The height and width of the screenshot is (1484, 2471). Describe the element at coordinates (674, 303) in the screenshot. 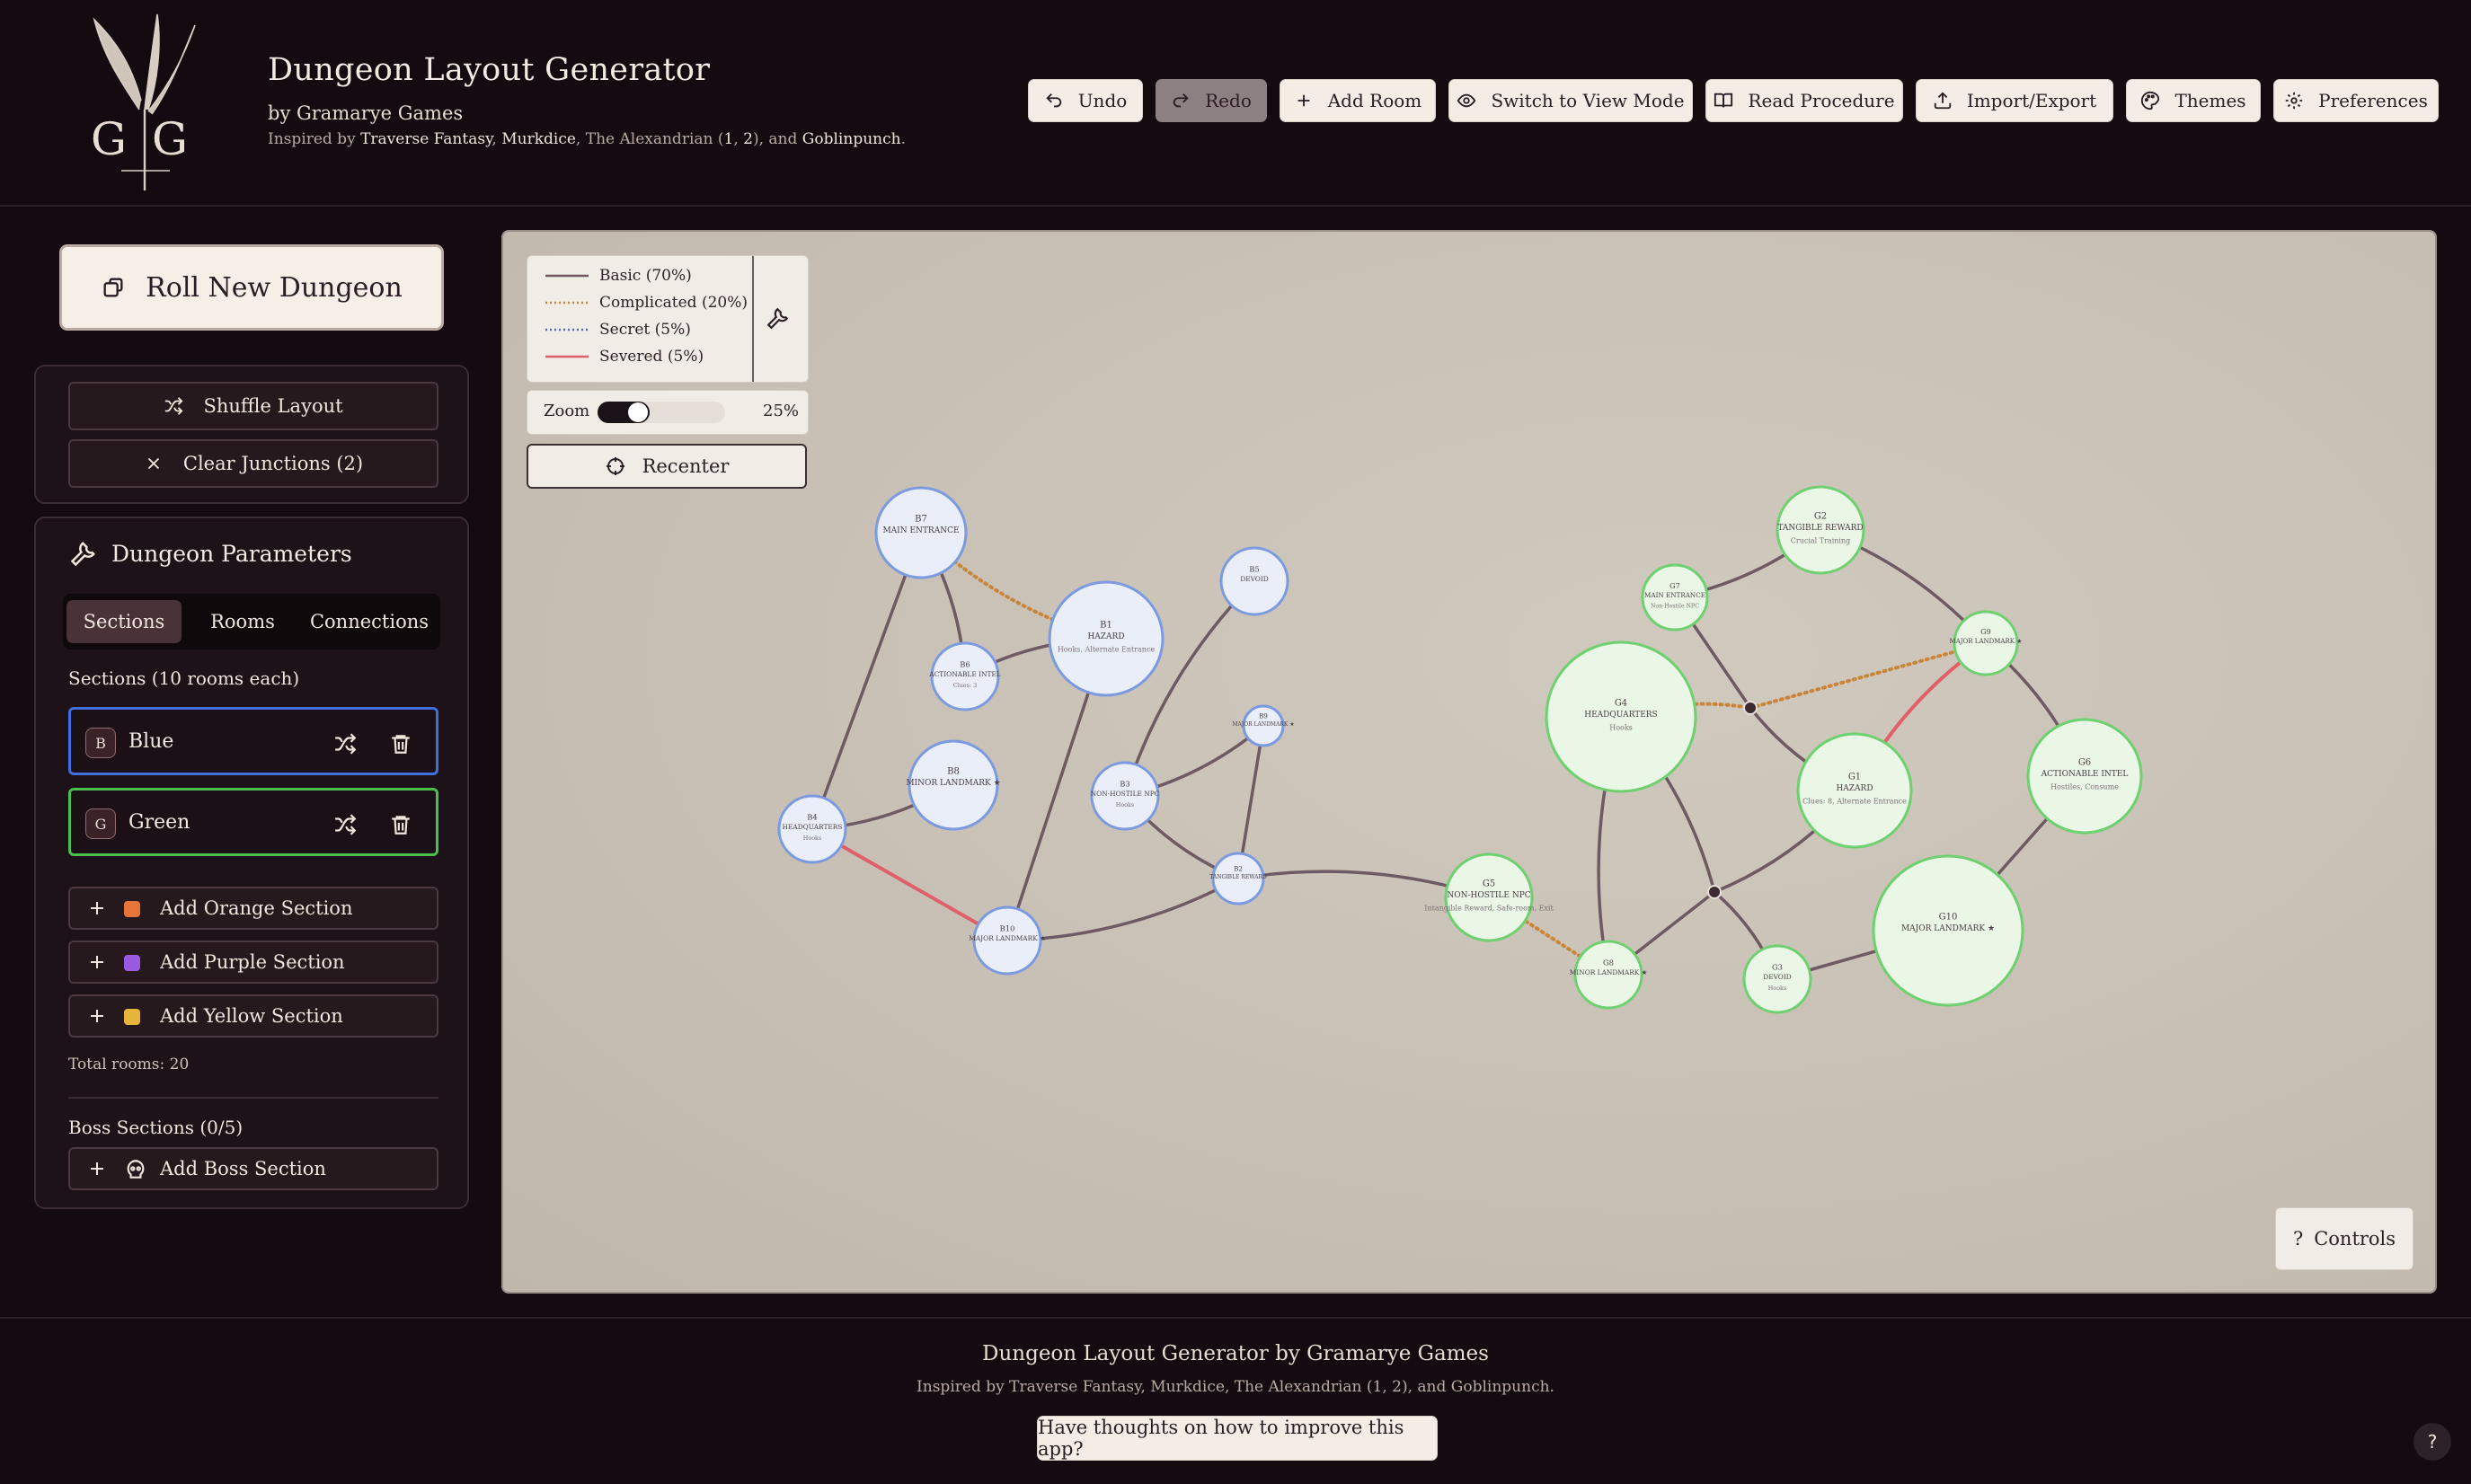

I see `legend-label: Complicated (20%)` at that location.